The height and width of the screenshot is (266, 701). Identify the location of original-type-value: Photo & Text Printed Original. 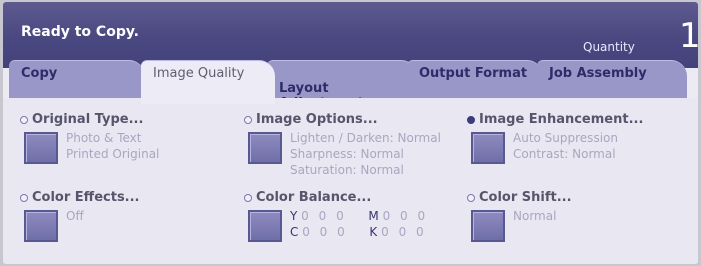
(113, 146).